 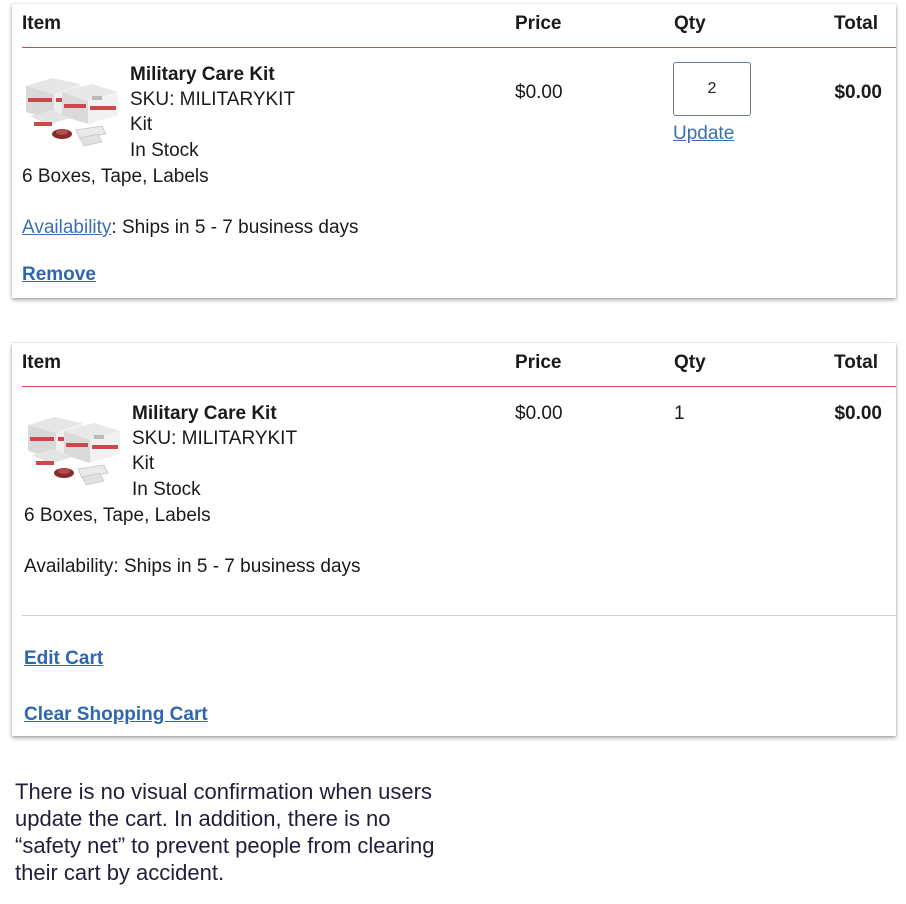 I want to click on availability-link: Availability, so click(x=66, y=227).